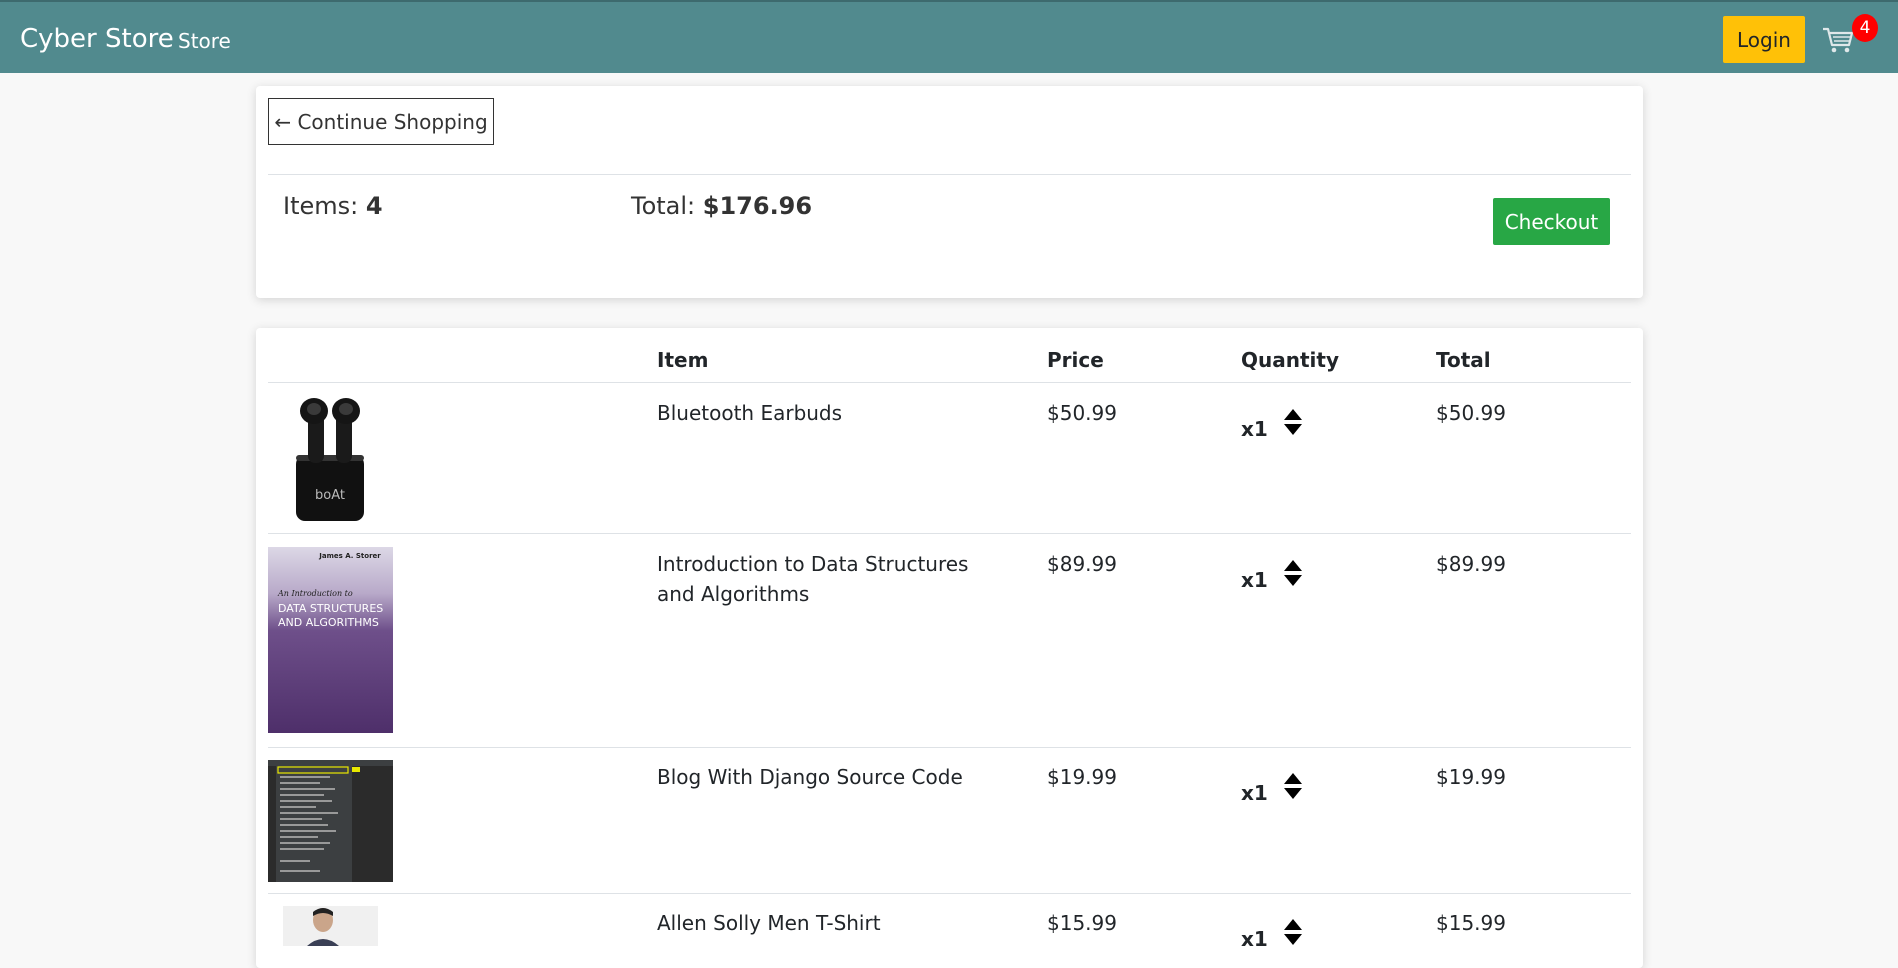 This screenshot has width=1898, height=968. Describe the element at coordinates (1271, 573) in the screenshot. I see `row2-quantity: x1` at that location.